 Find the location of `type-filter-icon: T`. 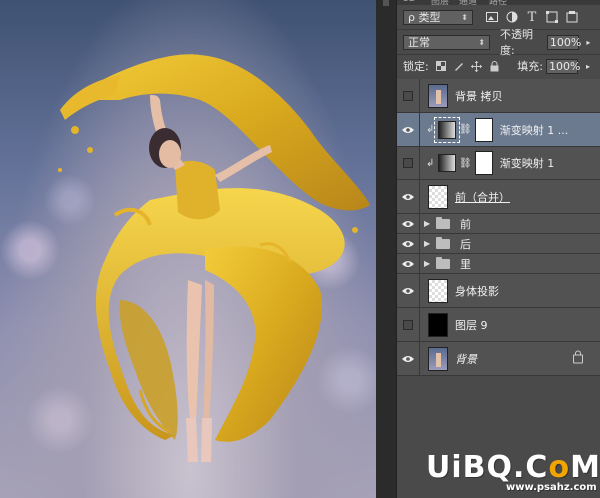

type-filter-icon: T is located at coordinates (532, 17).